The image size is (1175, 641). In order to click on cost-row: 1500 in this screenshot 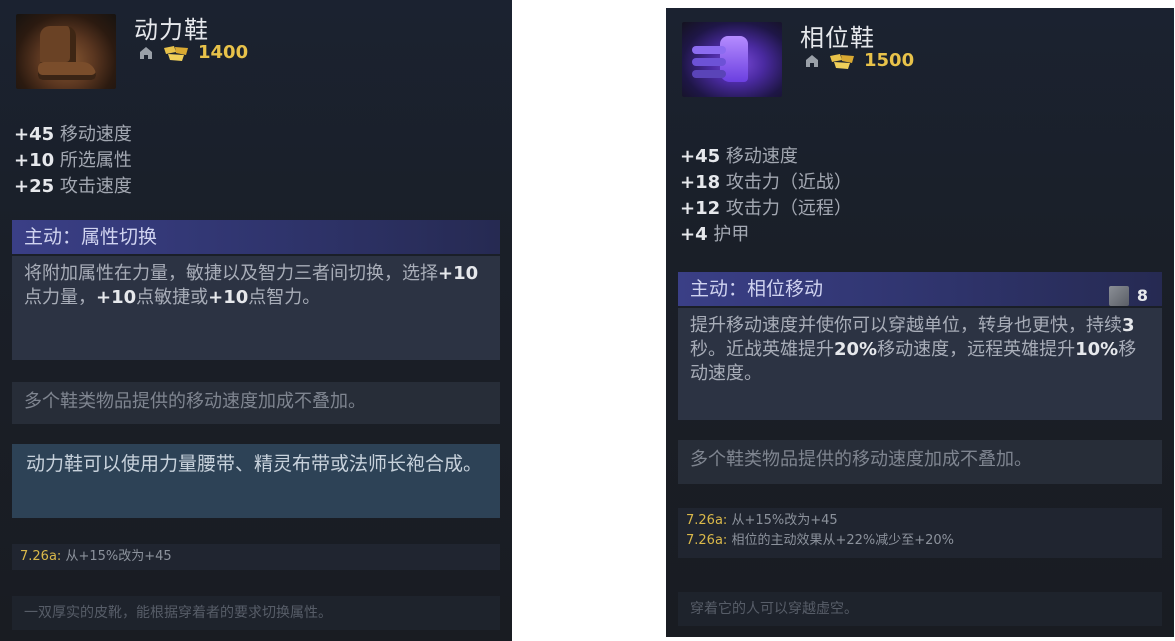, I will do `click(859, 60)`.